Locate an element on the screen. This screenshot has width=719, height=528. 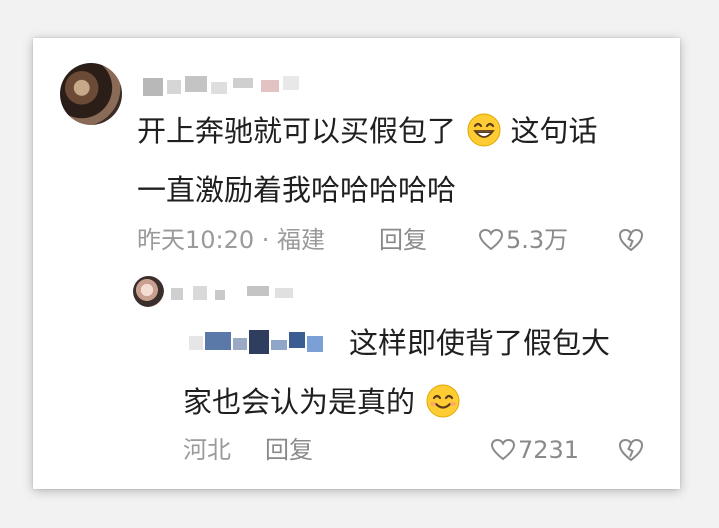
comment-text-line2: 一直激励着我哈哈哈哈哈 is located at coordinates (297, 190).